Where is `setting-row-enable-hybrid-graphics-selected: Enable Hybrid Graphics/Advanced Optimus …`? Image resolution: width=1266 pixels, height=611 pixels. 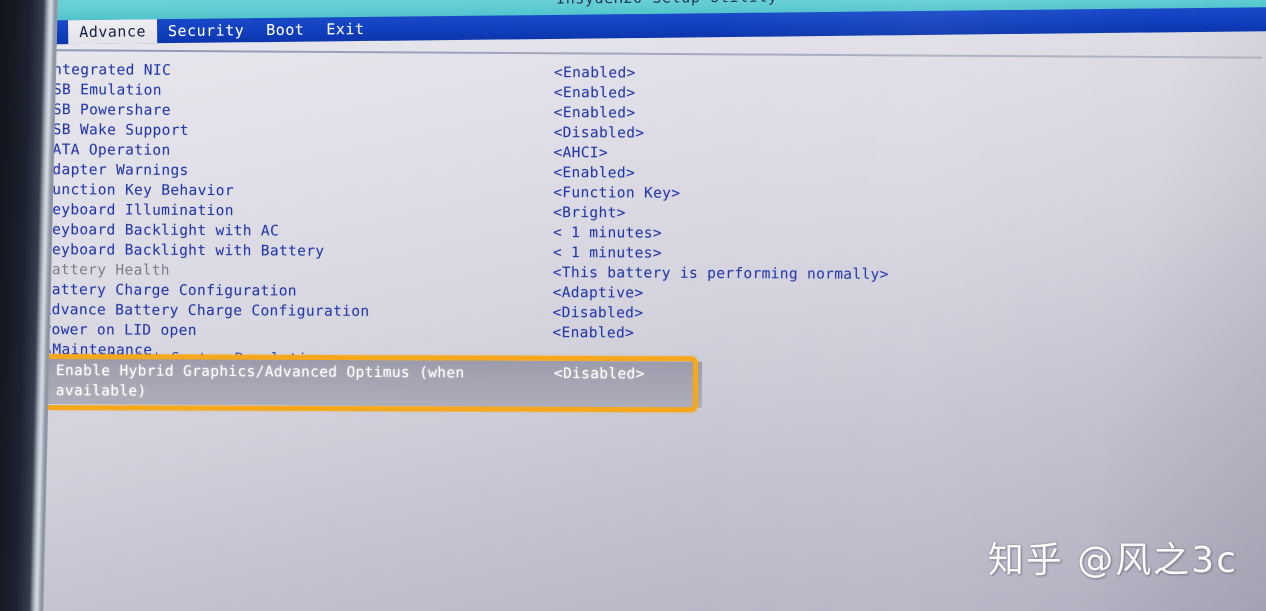 setting-row-enable-hybrid-graphics-selected: Enable Hybrid Graphics/Advanced Optimus … is located at coordinates (372, 383).